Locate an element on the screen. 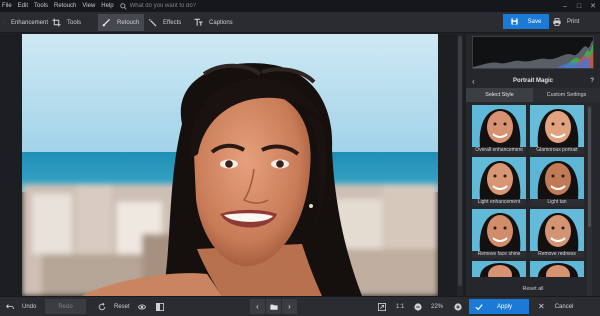 The height and width of the screenshot is (316, 600). zoom-out-icon is located at coordinates (418, 306).